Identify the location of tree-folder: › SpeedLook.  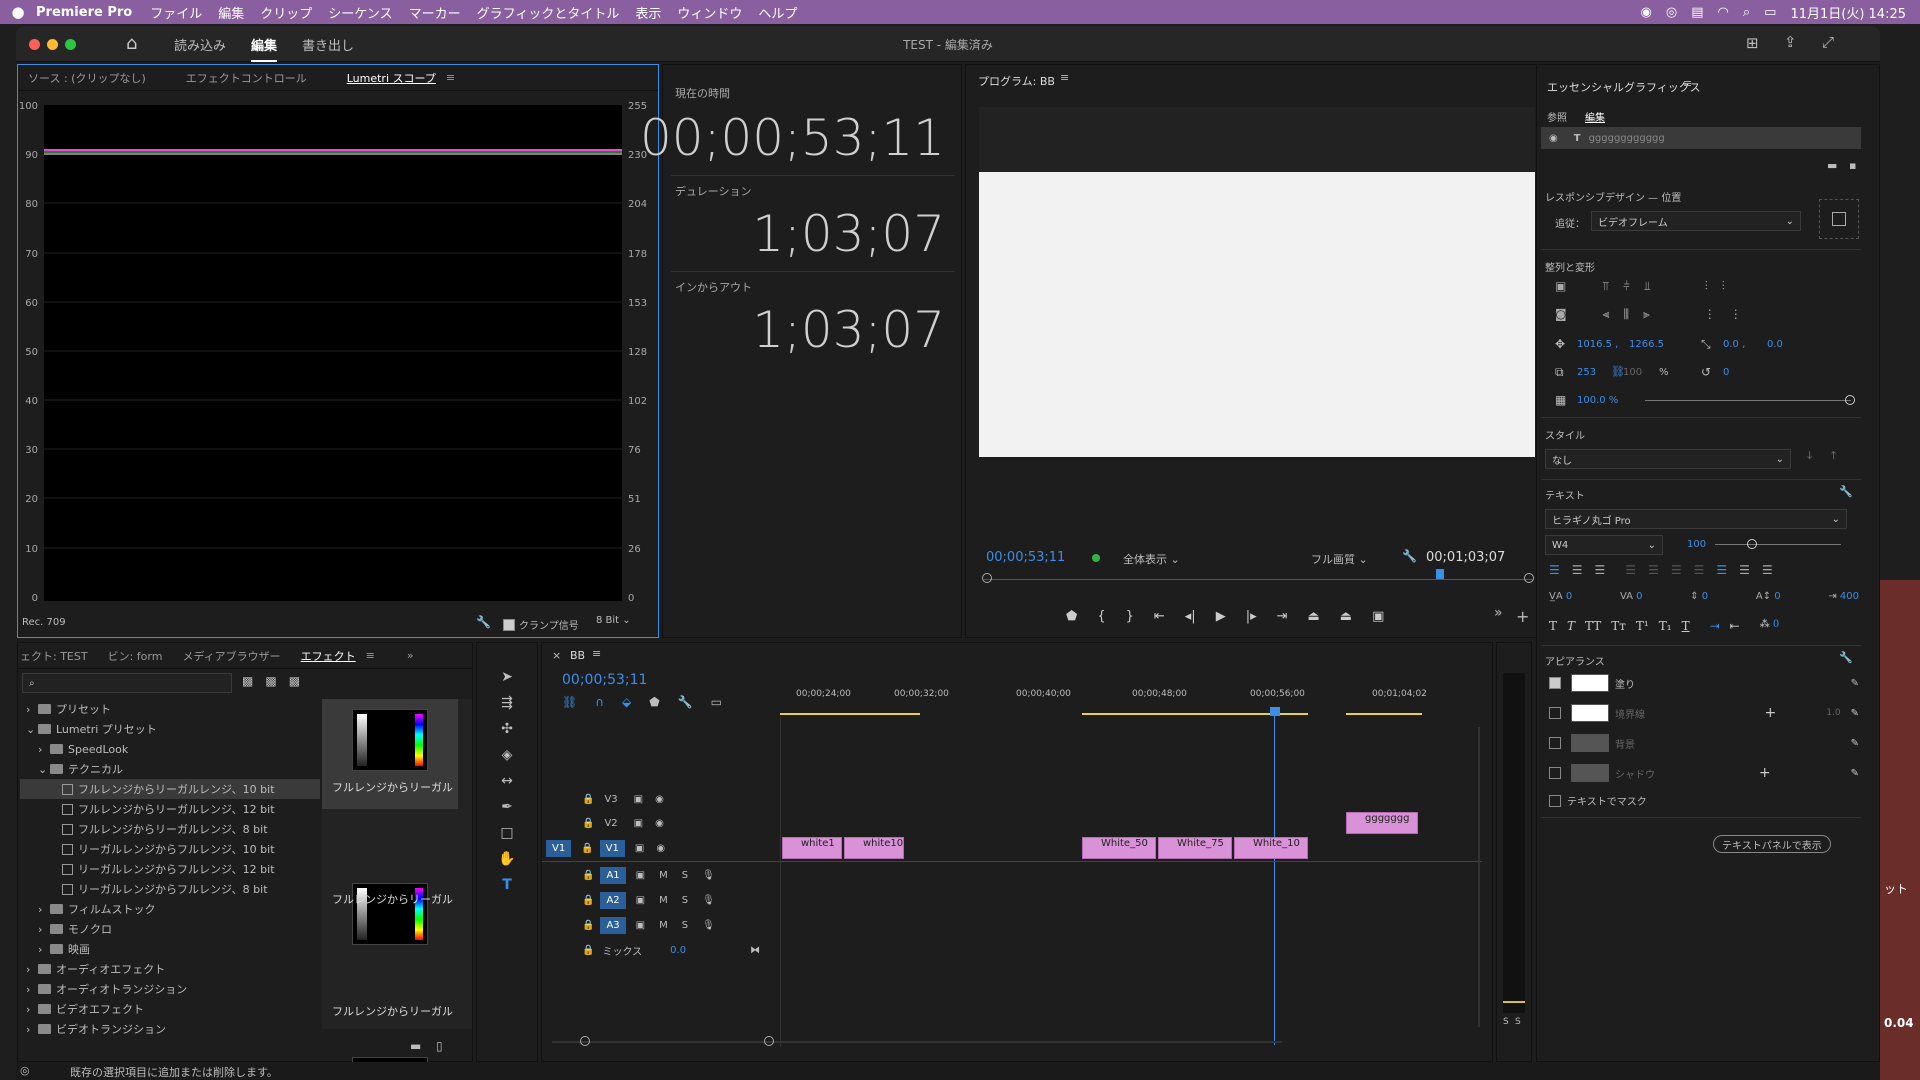
(170, 749).